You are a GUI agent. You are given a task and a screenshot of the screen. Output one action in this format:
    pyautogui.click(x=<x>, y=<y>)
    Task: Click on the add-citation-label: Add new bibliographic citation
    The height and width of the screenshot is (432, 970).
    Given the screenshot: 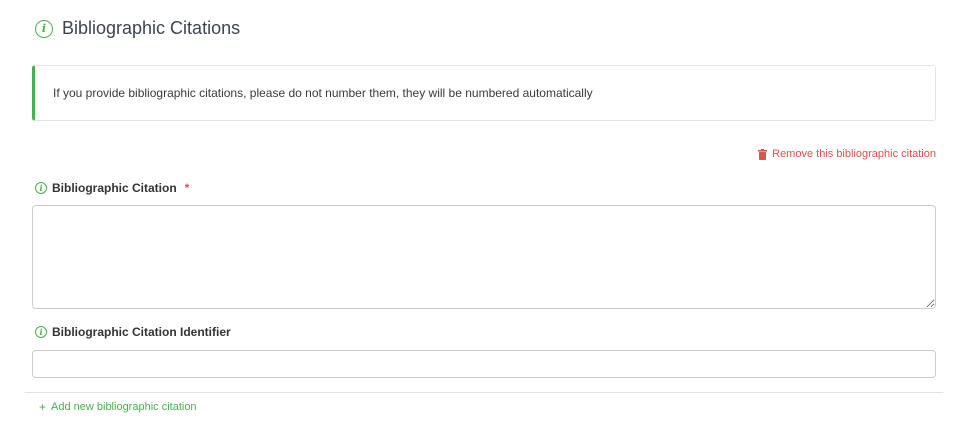 What is the action you would take?
    pyautogui.click(x=124, y=407)
    